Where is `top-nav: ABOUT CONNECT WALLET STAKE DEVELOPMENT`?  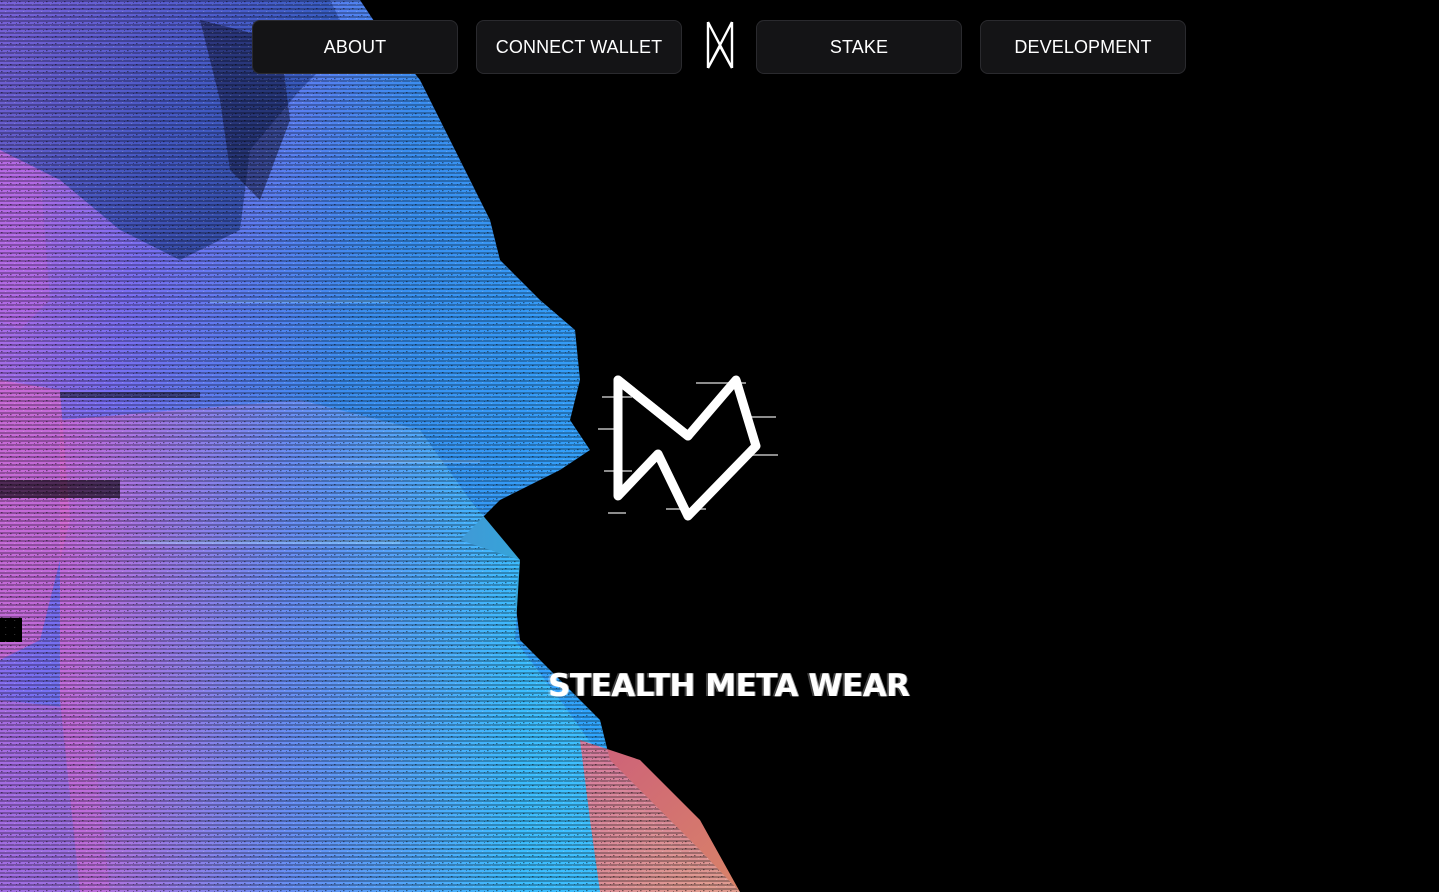 top-nav: ABOUT CONNECT WALLET STAKE DEVELOPMENT is located at coordinates (719, 48).